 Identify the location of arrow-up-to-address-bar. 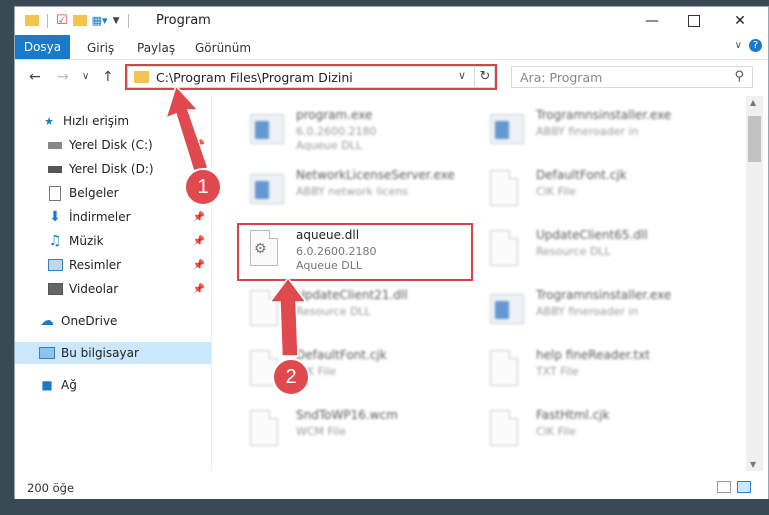
(186, 128).